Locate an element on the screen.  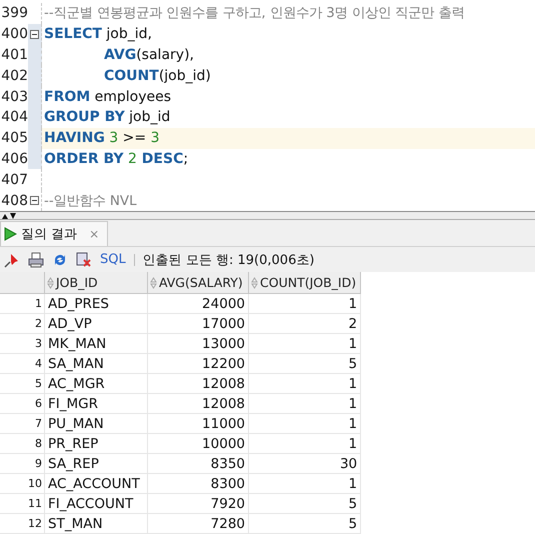
table-cell: 17000 is located at coordinates (198, 324).